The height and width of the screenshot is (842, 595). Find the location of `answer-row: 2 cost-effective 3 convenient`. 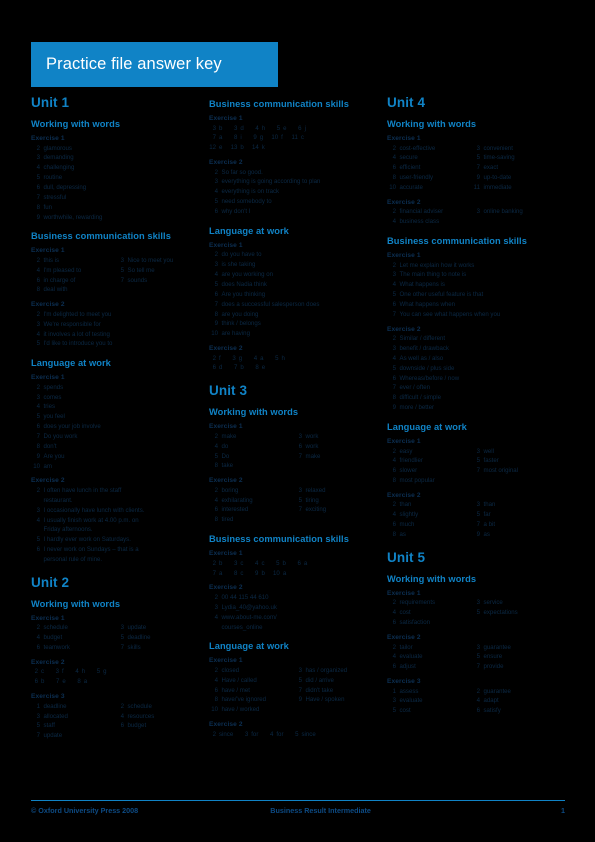

answer-row: 2 cost-effective 3 convenient is located at coordinates (471, 149).